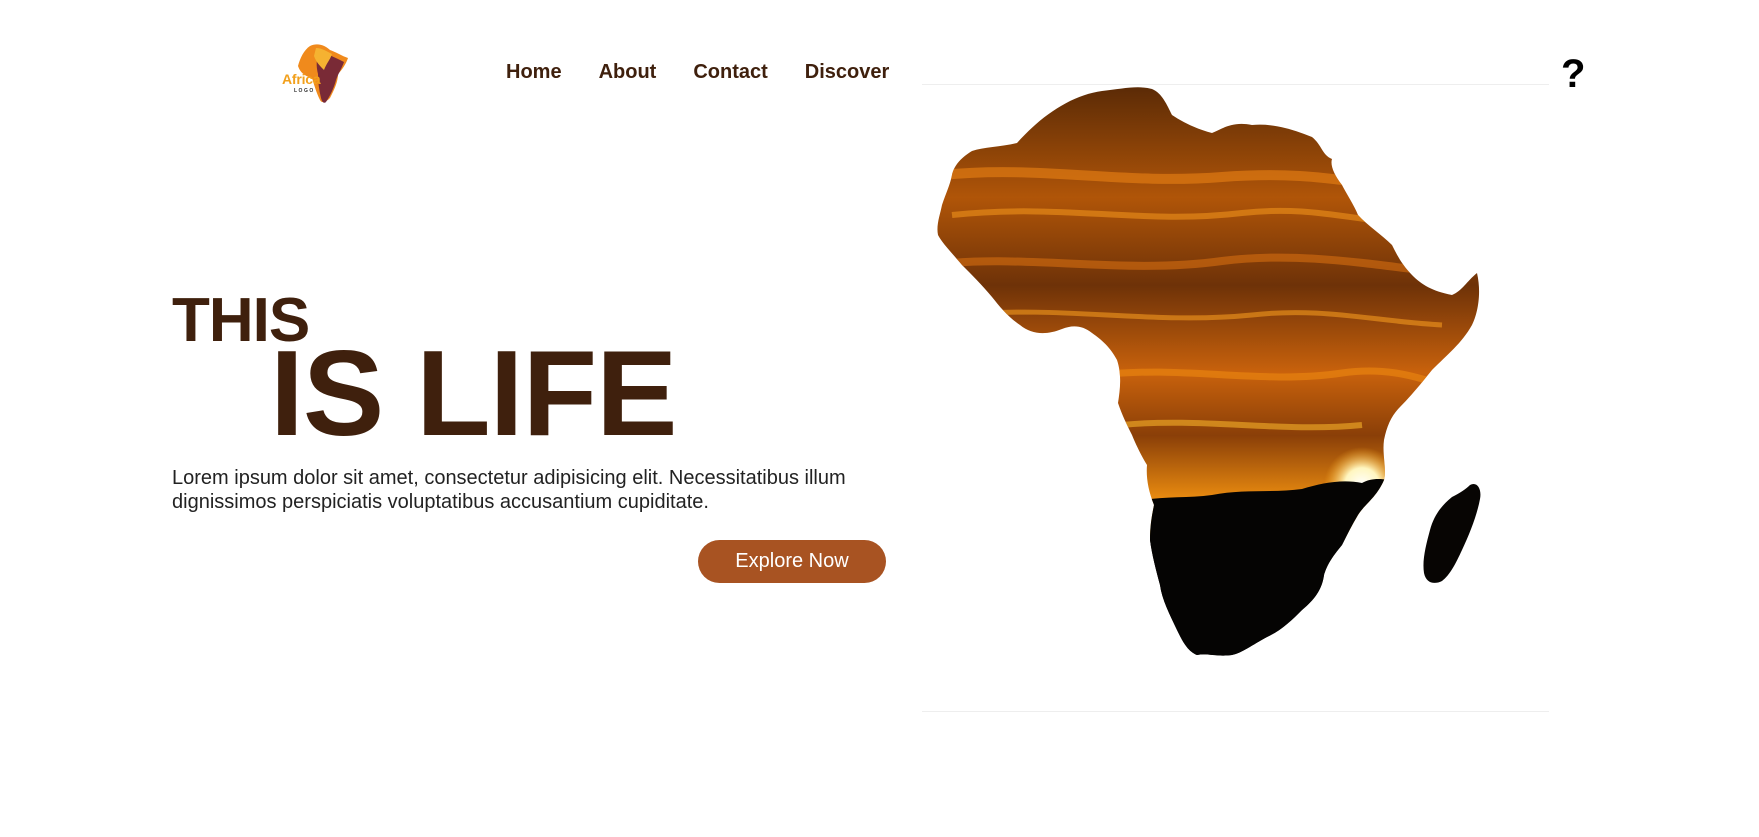 Image resolution: width=1759 pixels, height=837 pixels. Describe the element at coordinates (730, 72) in the screenshot. I see `nav-contact: Contact` at that location.